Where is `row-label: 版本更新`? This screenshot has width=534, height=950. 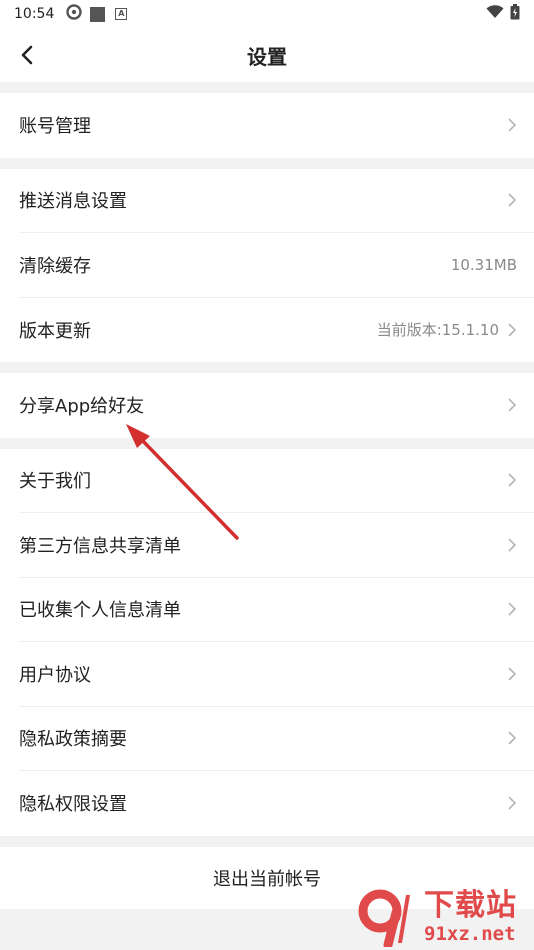
row-label: 版本更新 is located at coordinates (55, 331).